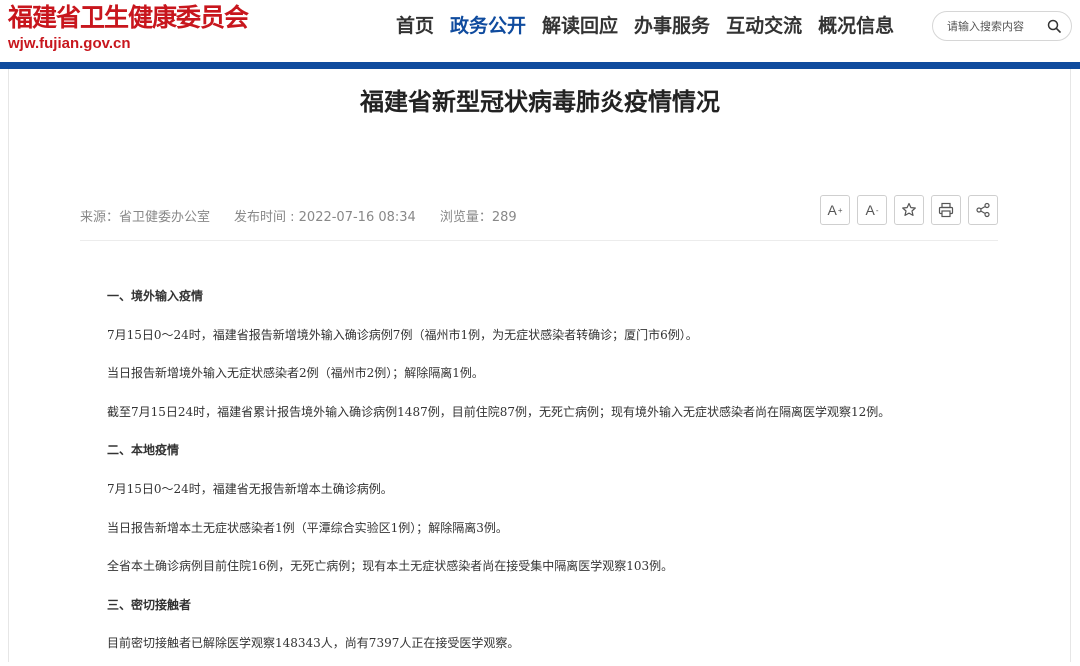 The width and height of the screenshot is (1080, 666). What do you see at coordinates (672, 26) in the screenshot?
I see `nav-item-services: 办事服务` at bounding box center [672, 26].